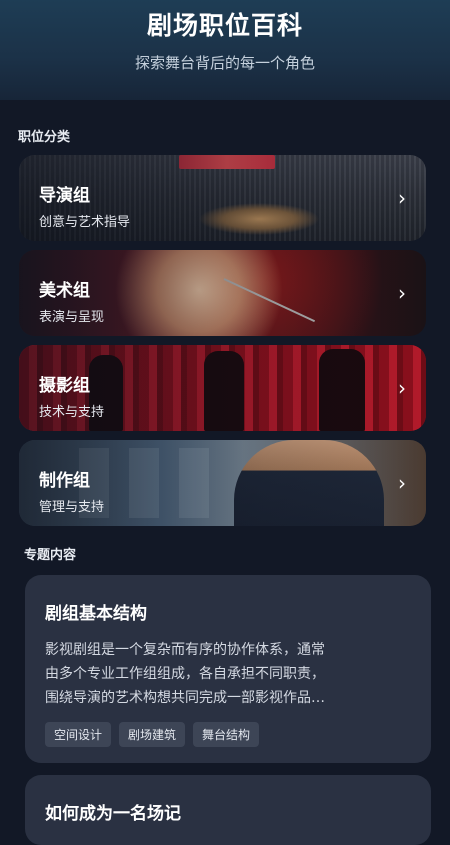 Image resolution: width=450 pixels, height=845 pixels. I want to click on topic-summary-line: 由多个专业工作组组成，各自承担不同职责，, so click(185, 674).